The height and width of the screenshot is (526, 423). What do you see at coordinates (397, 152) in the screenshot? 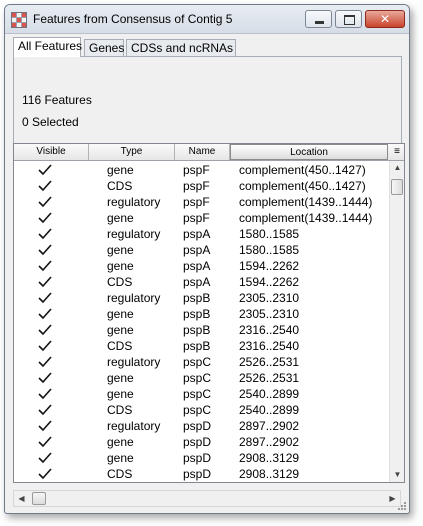
I see `column-menu-icon: ≡` at bounding box center [397, 152].